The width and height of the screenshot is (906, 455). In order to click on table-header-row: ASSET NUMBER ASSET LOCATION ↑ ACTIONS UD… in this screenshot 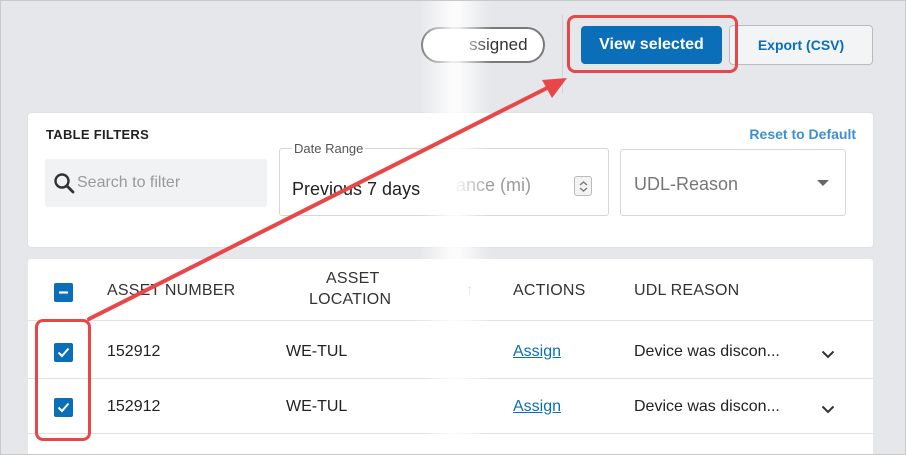, I will do `click(450, 290)`.